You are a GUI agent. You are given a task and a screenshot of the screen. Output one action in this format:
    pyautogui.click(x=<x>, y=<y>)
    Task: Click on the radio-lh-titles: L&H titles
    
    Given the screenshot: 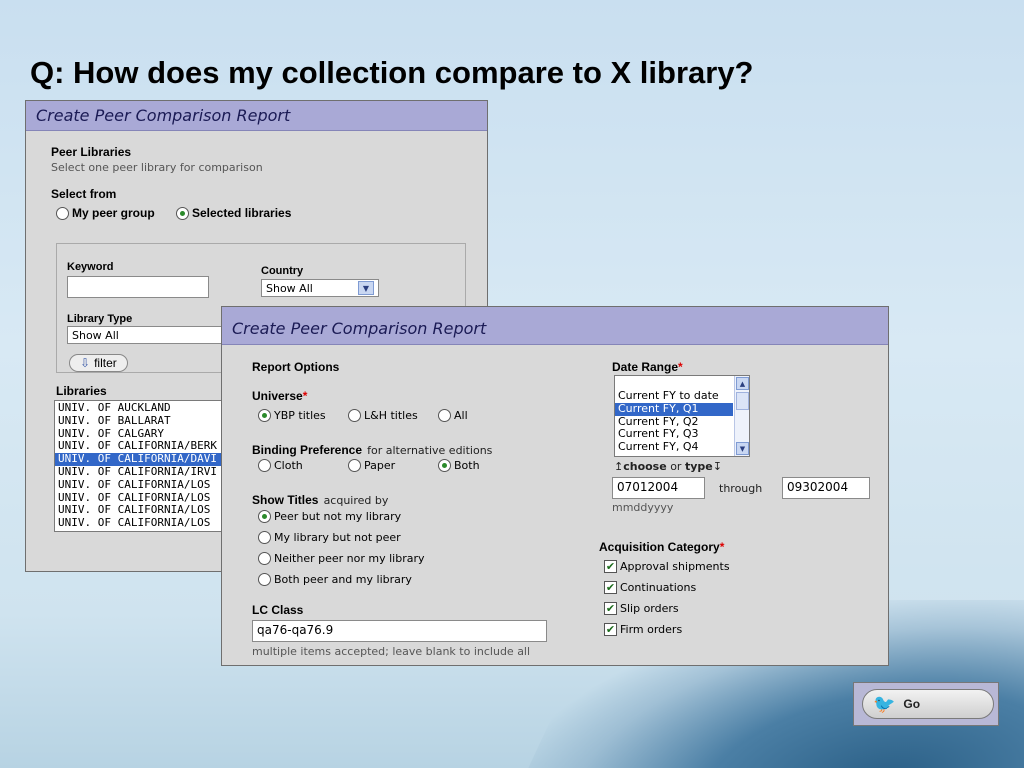 What is the action you would take?
    pyautogui.click(x=383, y=415)
    